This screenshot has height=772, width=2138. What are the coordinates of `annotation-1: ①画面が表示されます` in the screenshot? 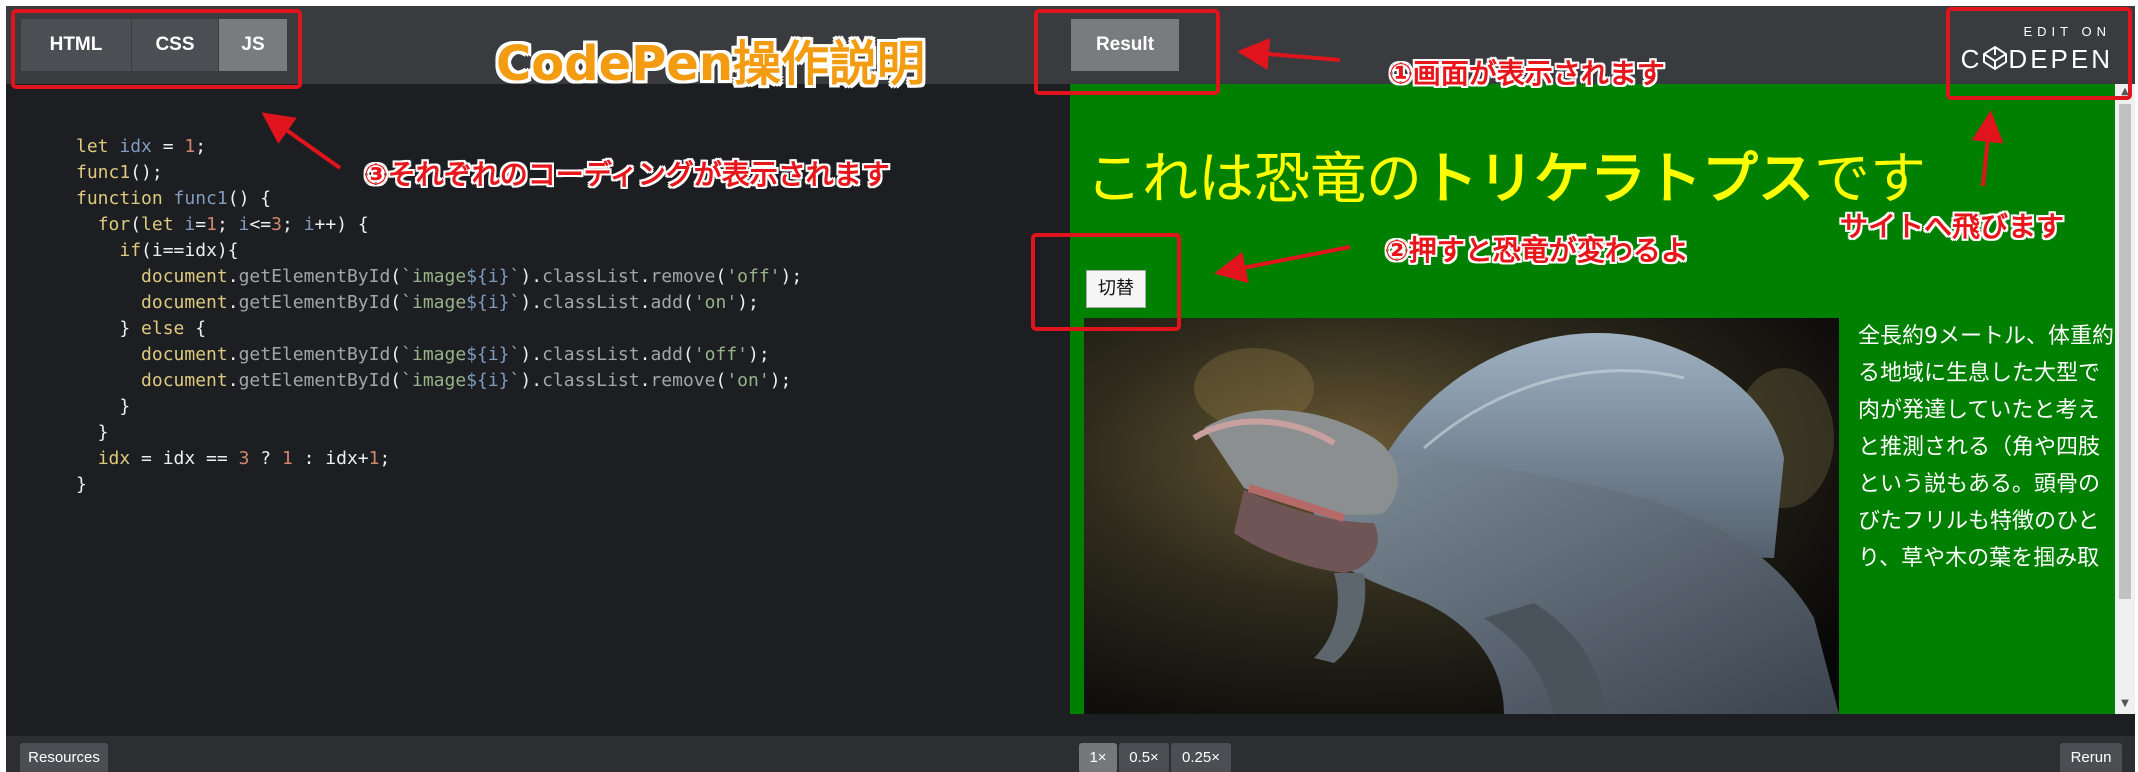 It's located at (1527, 73).